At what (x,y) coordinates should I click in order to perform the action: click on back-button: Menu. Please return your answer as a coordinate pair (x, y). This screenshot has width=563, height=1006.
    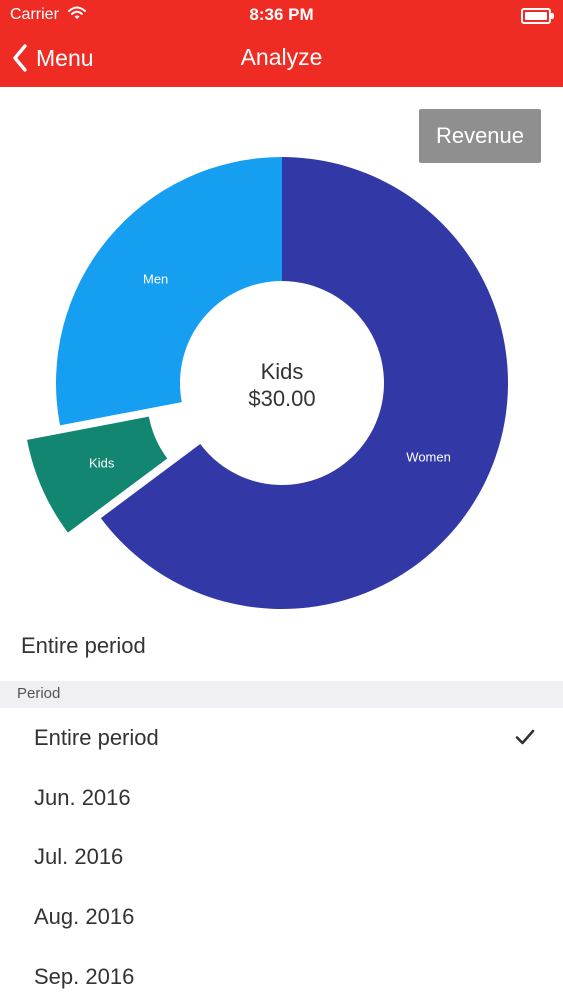
    Looking at the image, I should click on (53, 58).